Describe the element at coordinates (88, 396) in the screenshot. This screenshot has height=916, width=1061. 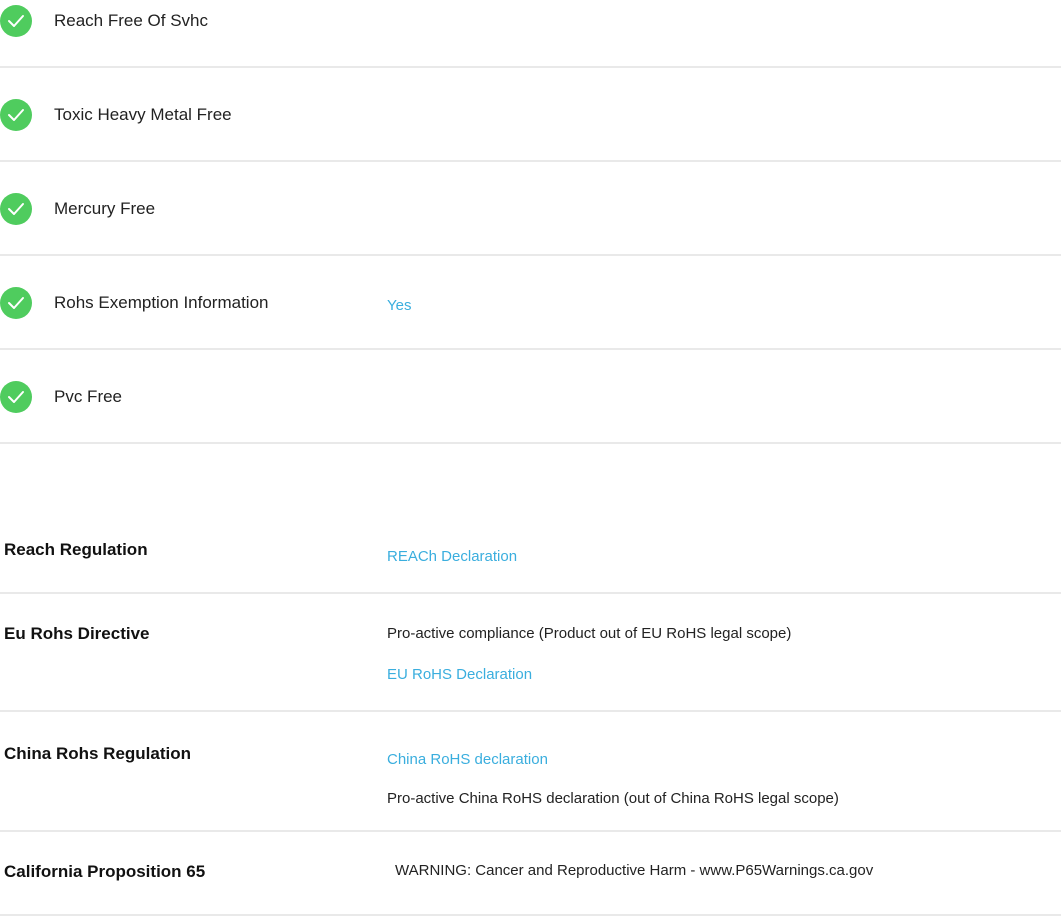
I see `env-label: Pvc Free` at that location.